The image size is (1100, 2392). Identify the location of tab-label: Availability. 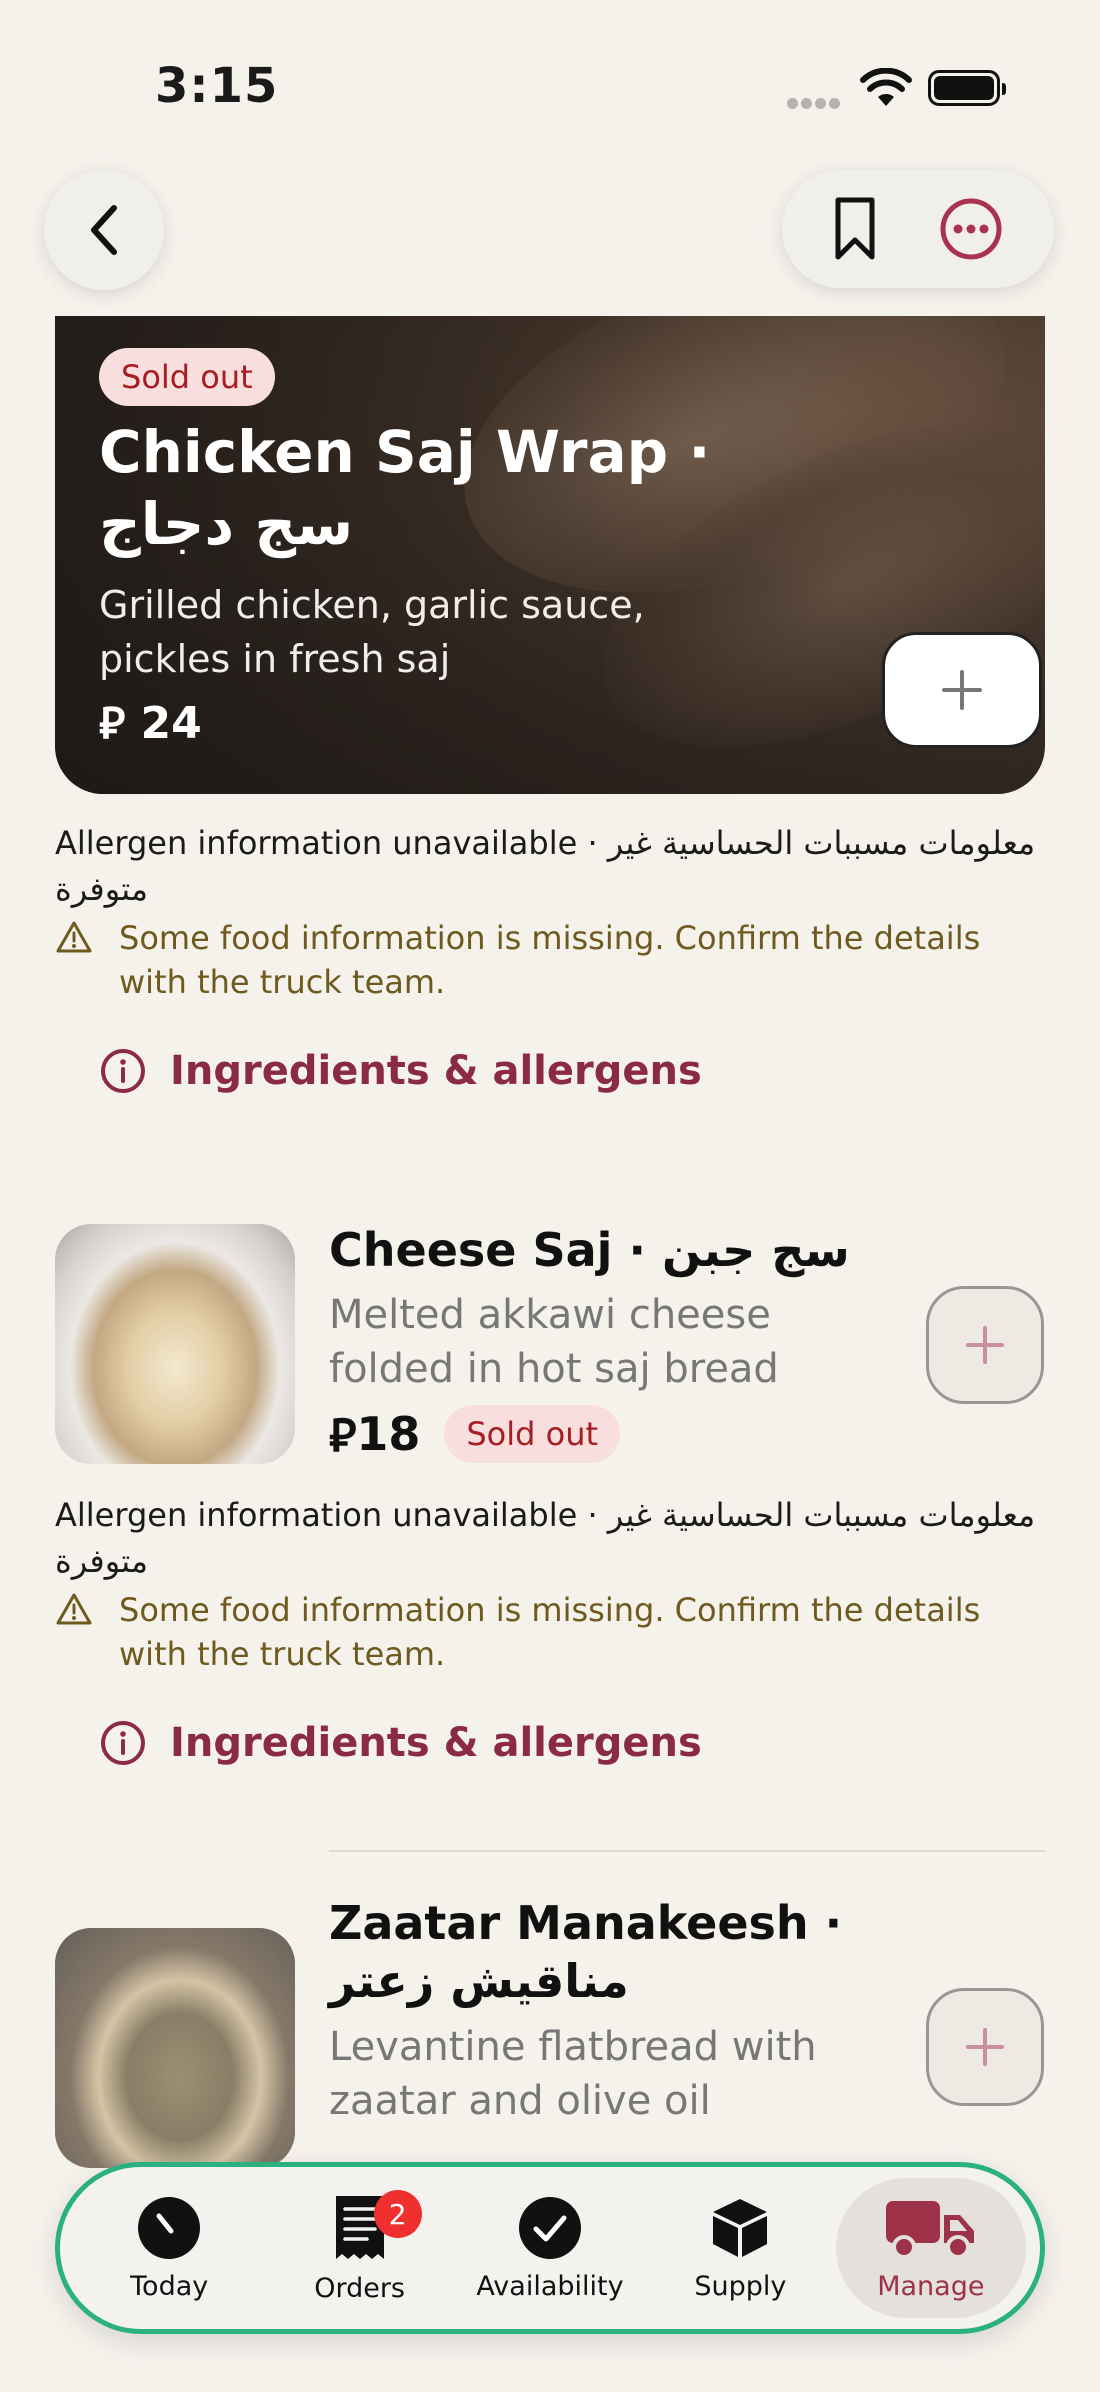
(550, 2286).